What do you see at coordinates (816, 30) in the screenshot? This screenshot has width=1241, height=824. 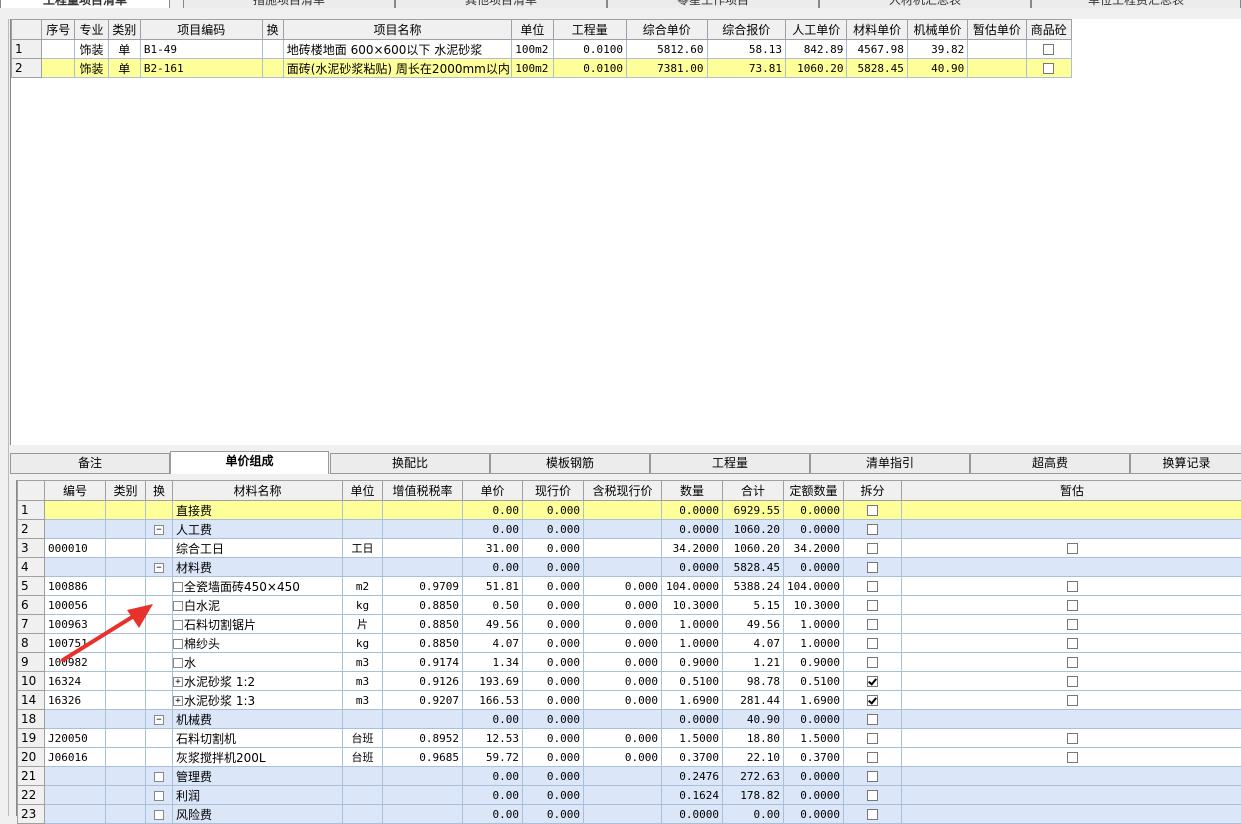 I see `col-header: 人工单价` at bounding box center [816, 30].